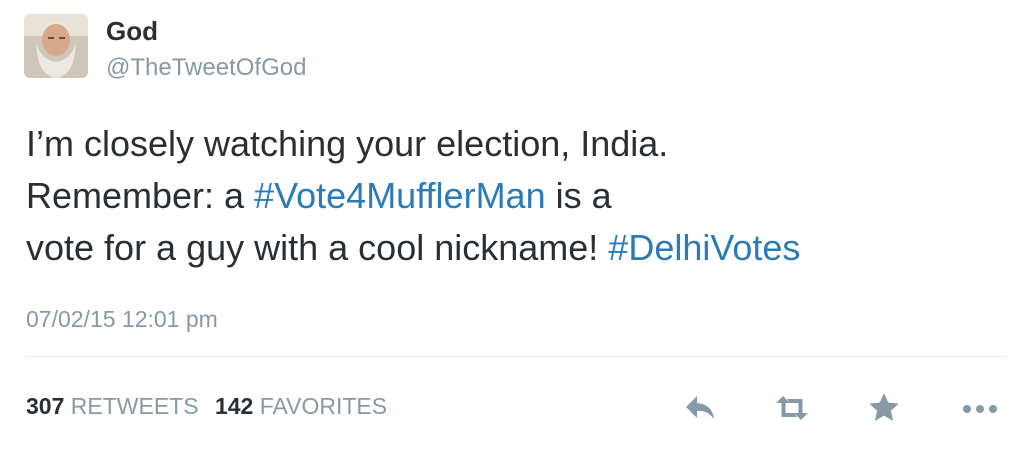 This screenshot has height=450, width=1024. I want to click on retweet-icon, so click(792, 408).